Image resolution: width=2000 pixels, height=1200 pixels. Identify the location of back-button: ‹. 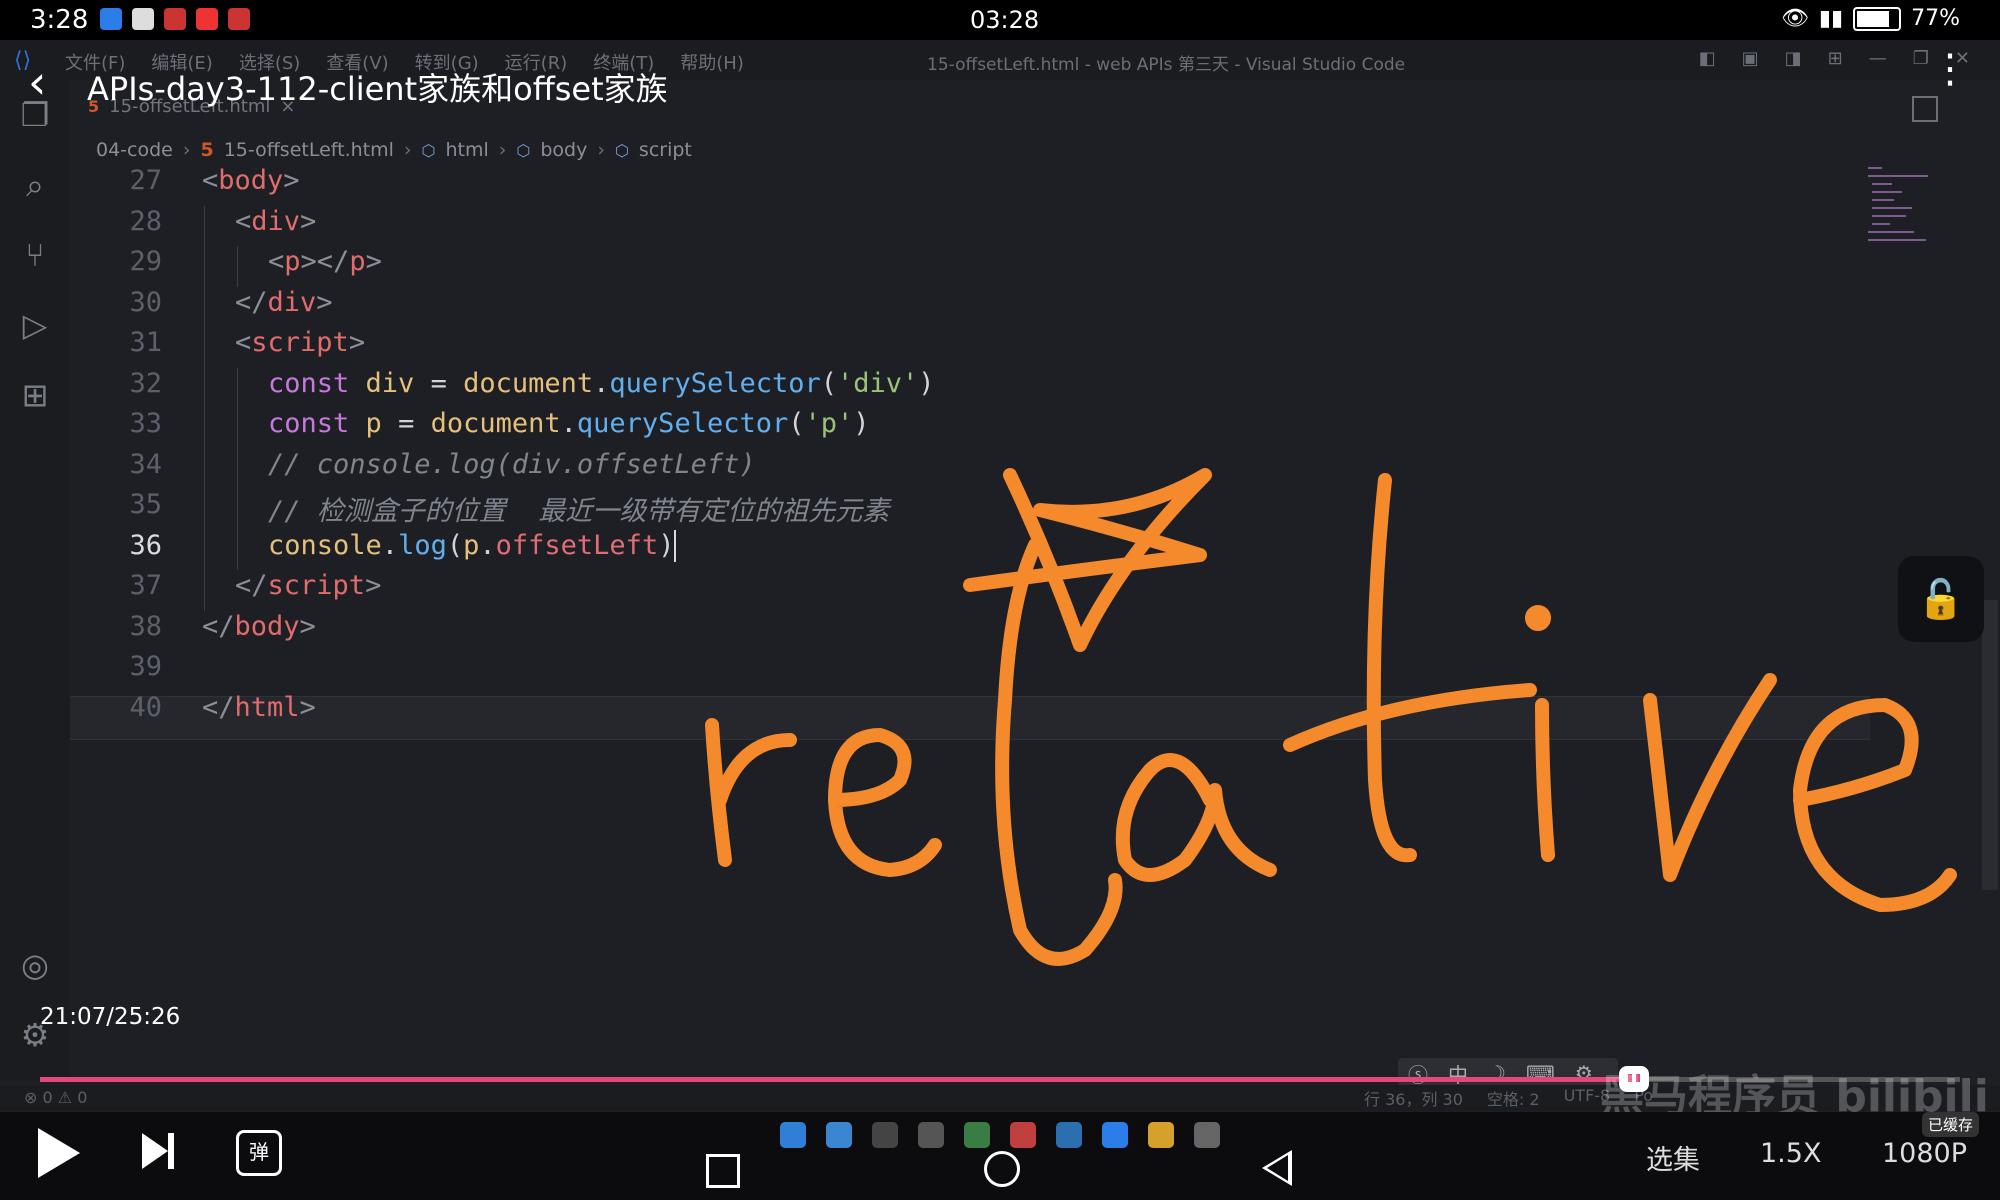
(46, 82).